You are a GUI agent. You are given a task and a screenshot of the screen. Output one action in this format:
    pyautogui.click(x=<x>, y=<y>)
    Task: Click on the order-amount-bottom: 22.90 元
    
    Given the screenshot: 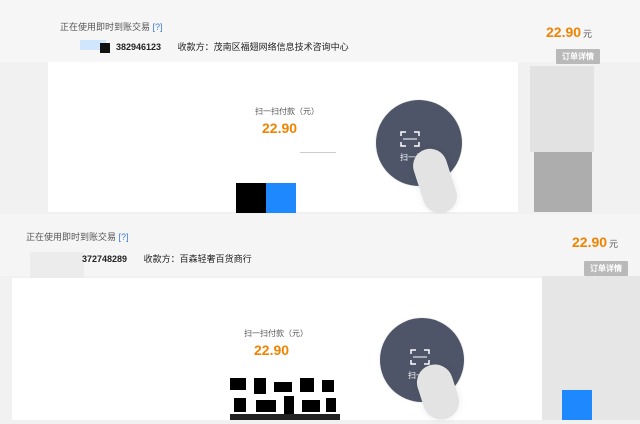 What is the action you would take?
    pyautogui.click(x=595, y=242)
    